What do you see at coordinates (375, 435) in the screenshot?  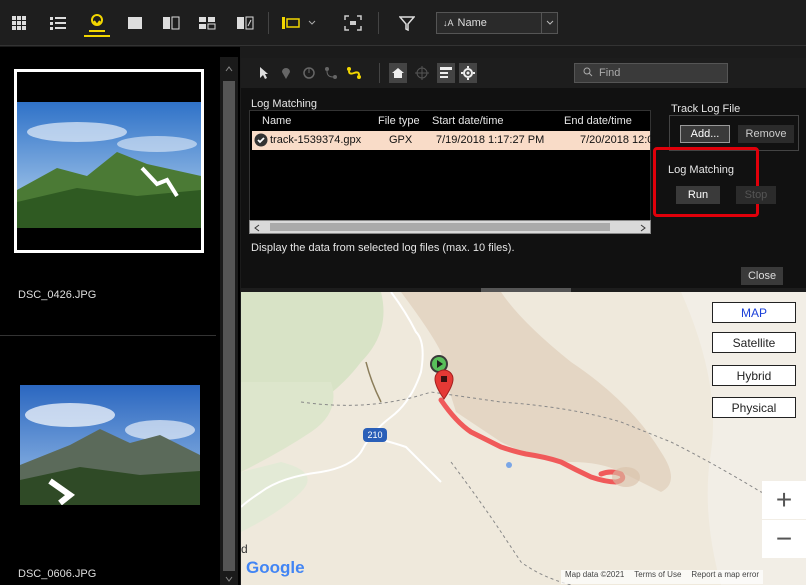 I see `road-shield: 210` at bounding box center [375, 435].